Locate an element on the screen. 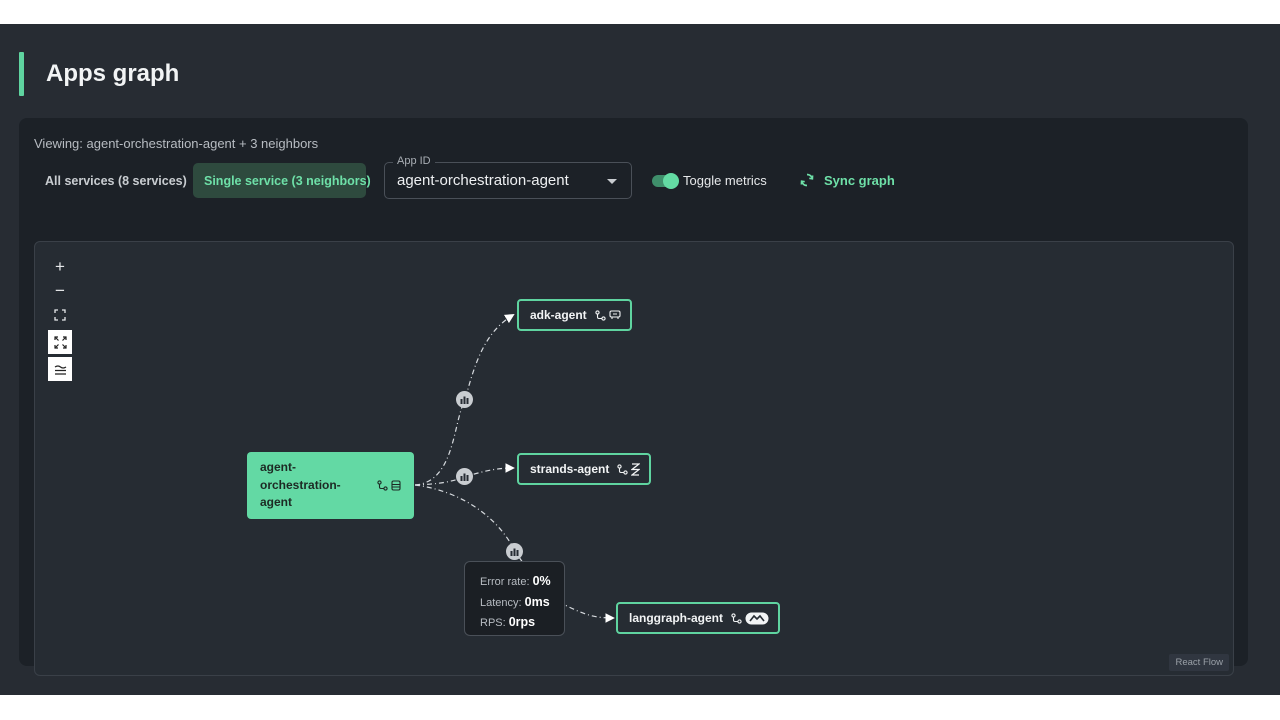 Image resolution: width=1280 pixels, height=720 pixels. metrics-button-adk is located at coordinates (464, 399).